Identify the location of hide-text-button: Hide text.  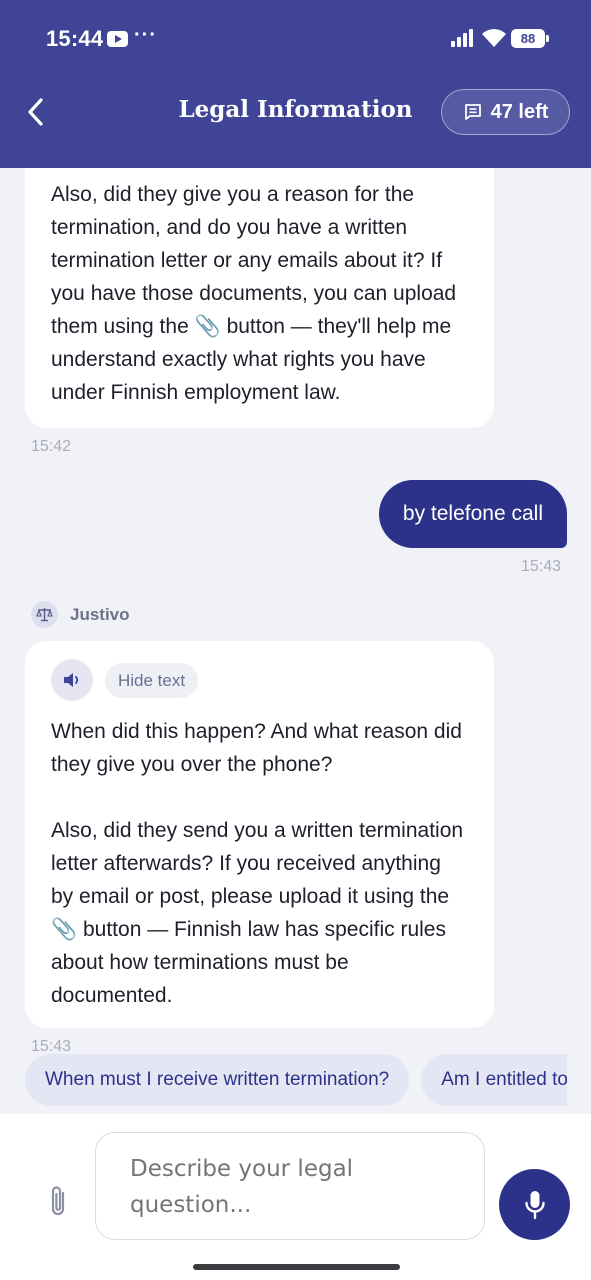
(152, 680).